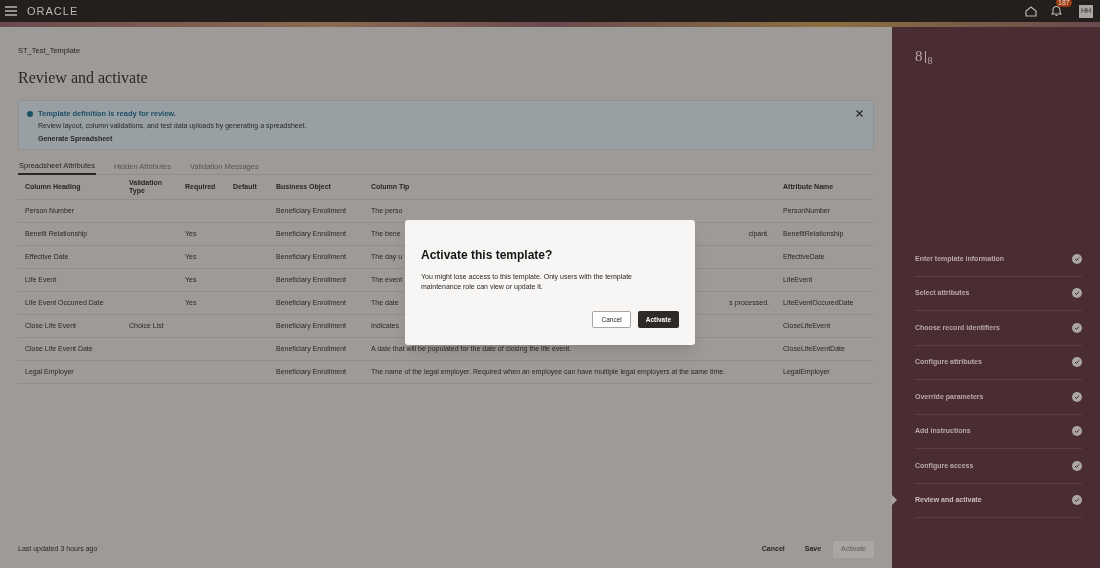 The width and height of the screenshot is (1100, 568). What do you see at coordinates (894, 500) in the screenshot?
I see `current-step-marker` at bounding box center [894, 500].